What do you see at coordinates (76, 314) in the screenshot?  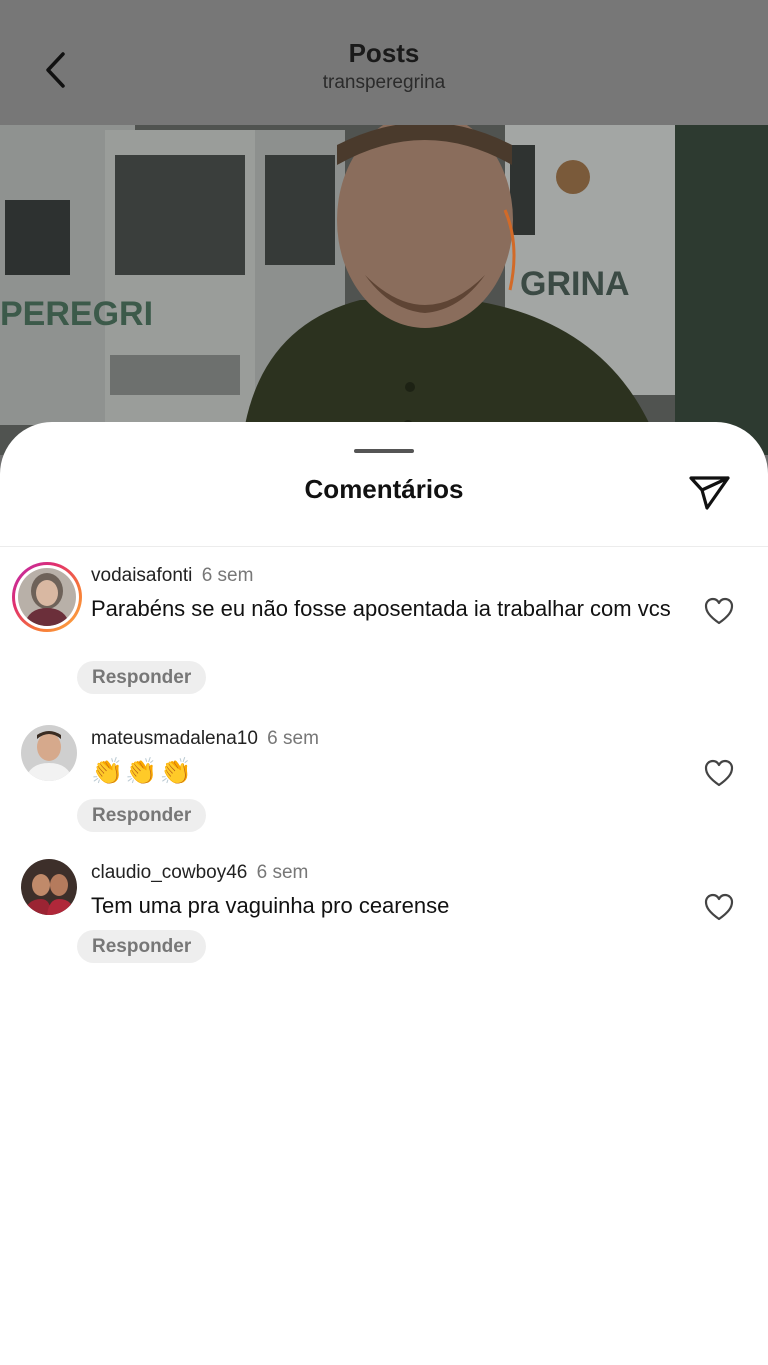 I see `truck-logo-left: PEREGRI` at bounding box center [76, 314].